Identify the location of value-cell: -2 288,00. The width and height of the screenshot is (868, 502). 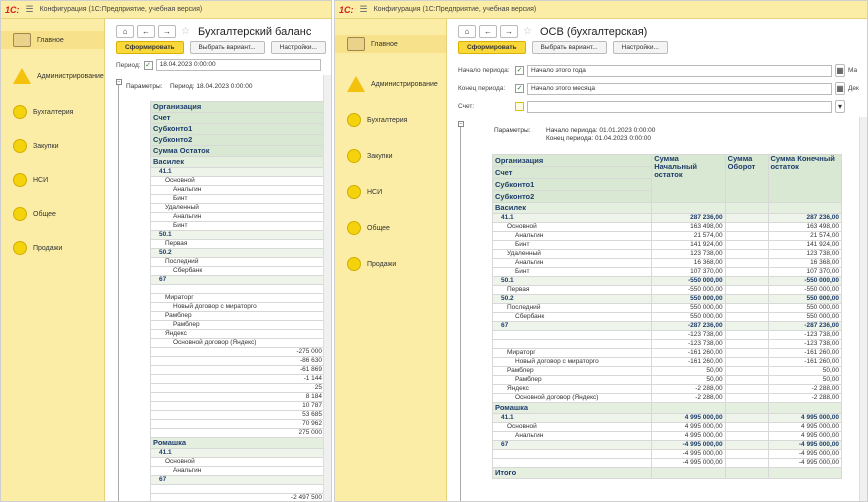
(688, 389).